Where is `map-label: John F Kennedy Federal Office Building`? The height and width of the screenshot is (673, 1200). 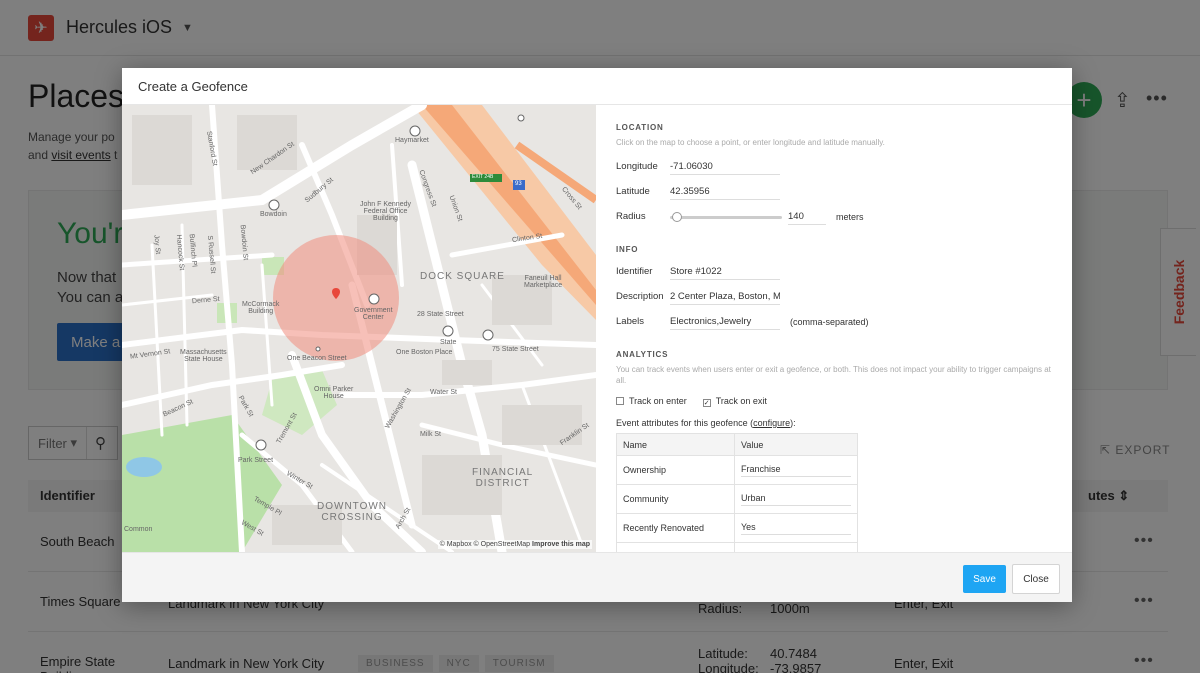
map-label: John F Kennedy Federal Office Building is located at coordinates (385, 211).